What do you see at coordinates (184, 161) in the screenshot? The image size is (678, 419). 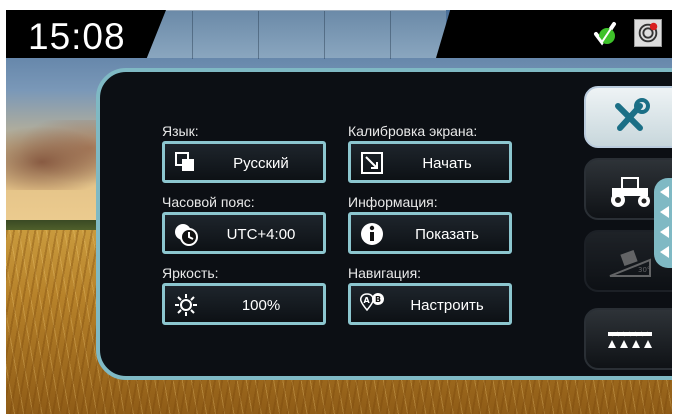 I see `language-icon` at bounding box center [184, 161].